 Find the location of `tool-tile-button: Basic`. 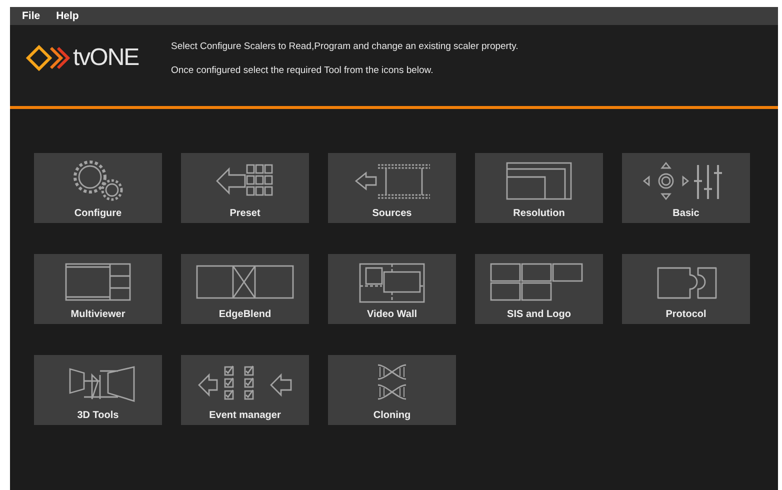

tool-tile-button: Basic is located at coordinates (686, 188).